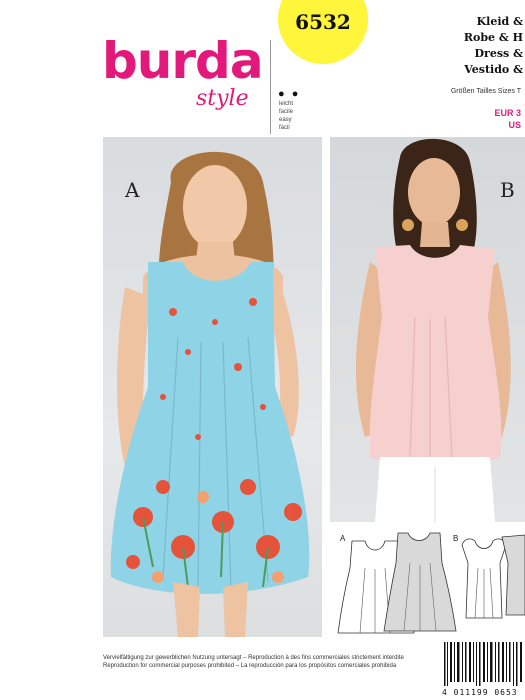 Image resolution: width=525 pixels, height=700 pixels. Describe the element at coordinates (183, 61) in the screenshot. I see `brand-logo: burda` at that location.